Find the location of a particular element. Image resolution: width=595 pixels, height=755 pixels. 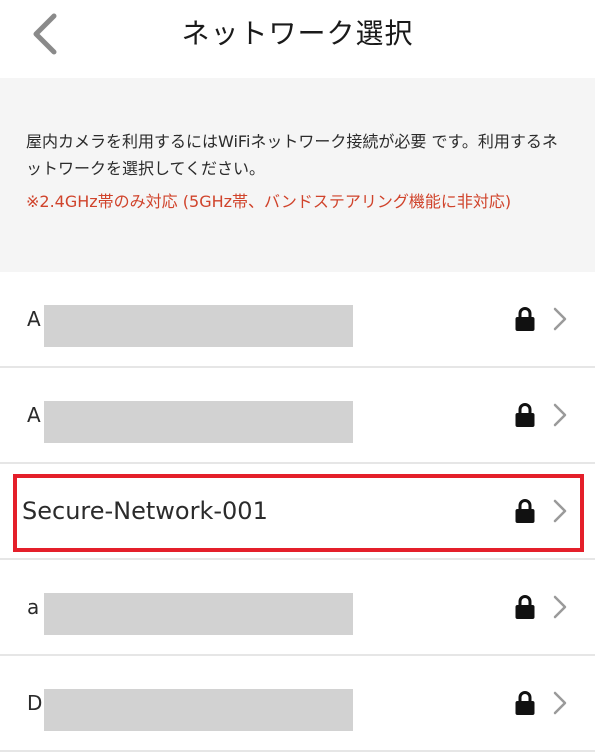

network-row: a is located at coordinates (297, 608).